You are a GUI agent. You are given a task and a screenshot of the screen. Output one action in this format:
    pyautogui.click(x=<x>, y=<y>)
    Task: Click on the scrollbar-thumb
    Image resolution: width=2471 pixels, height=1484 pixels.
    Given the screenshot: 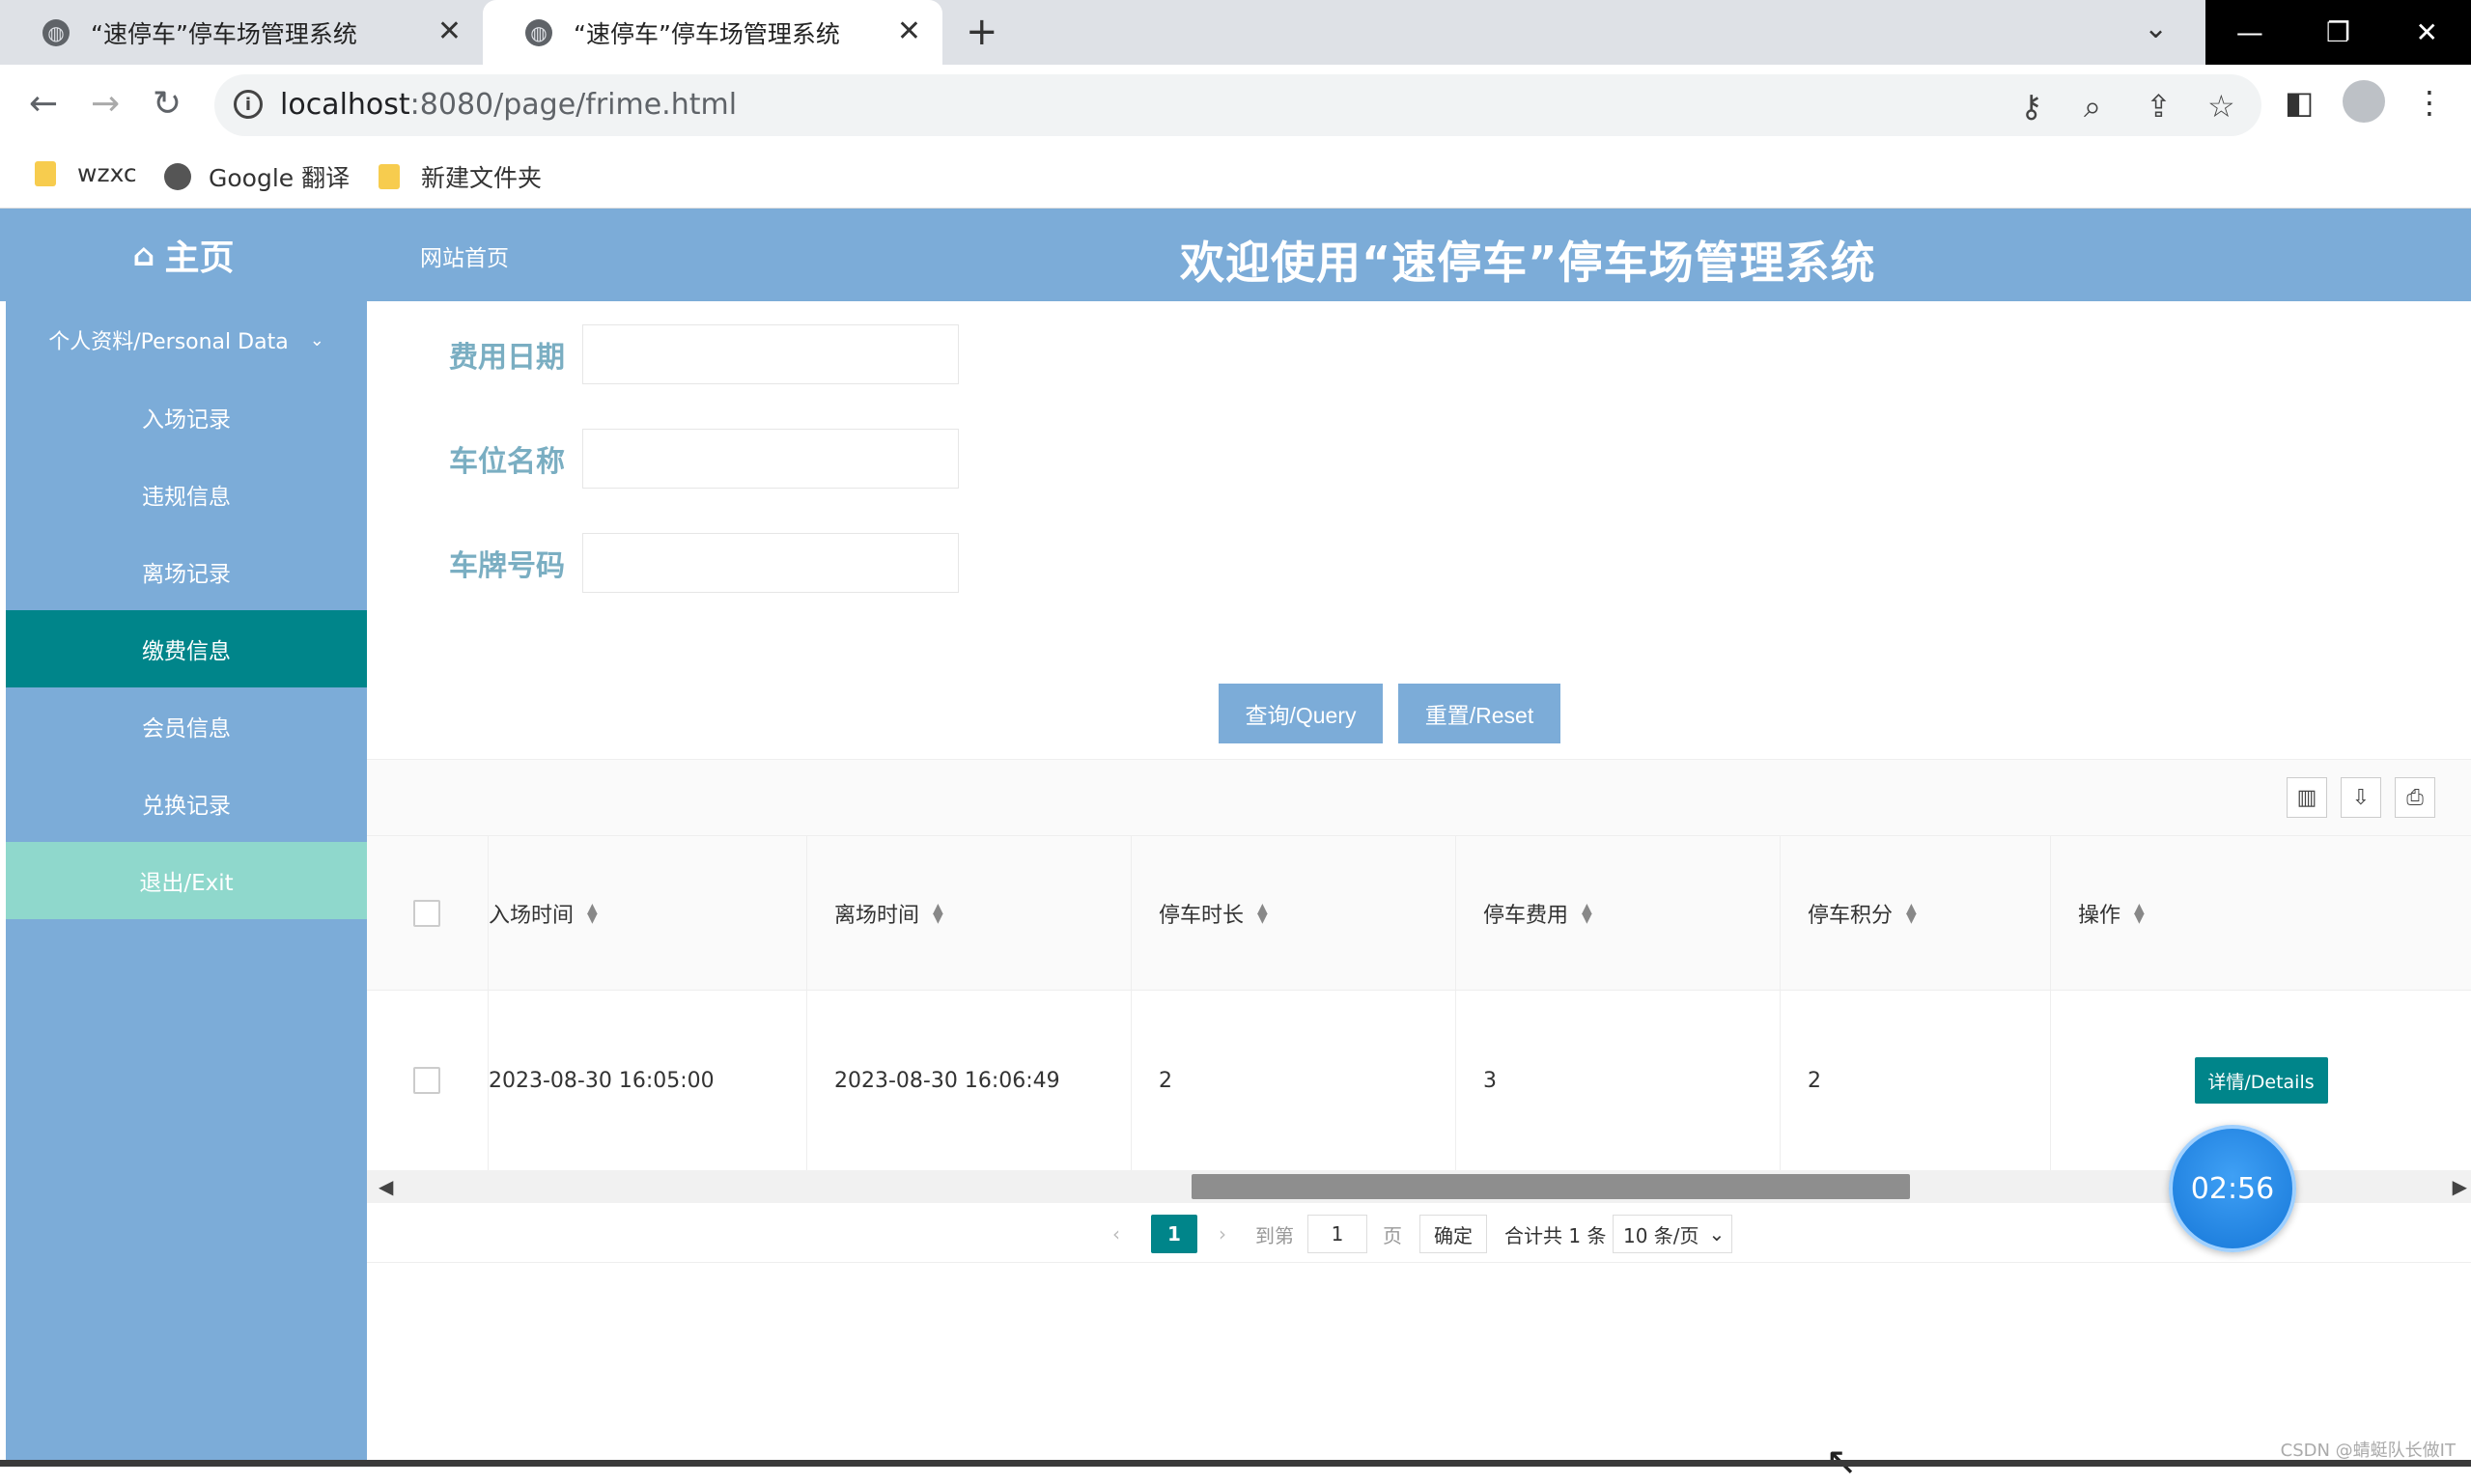 What is the action you would take?
    pyautogui.click(x=1551, y=1186)
    